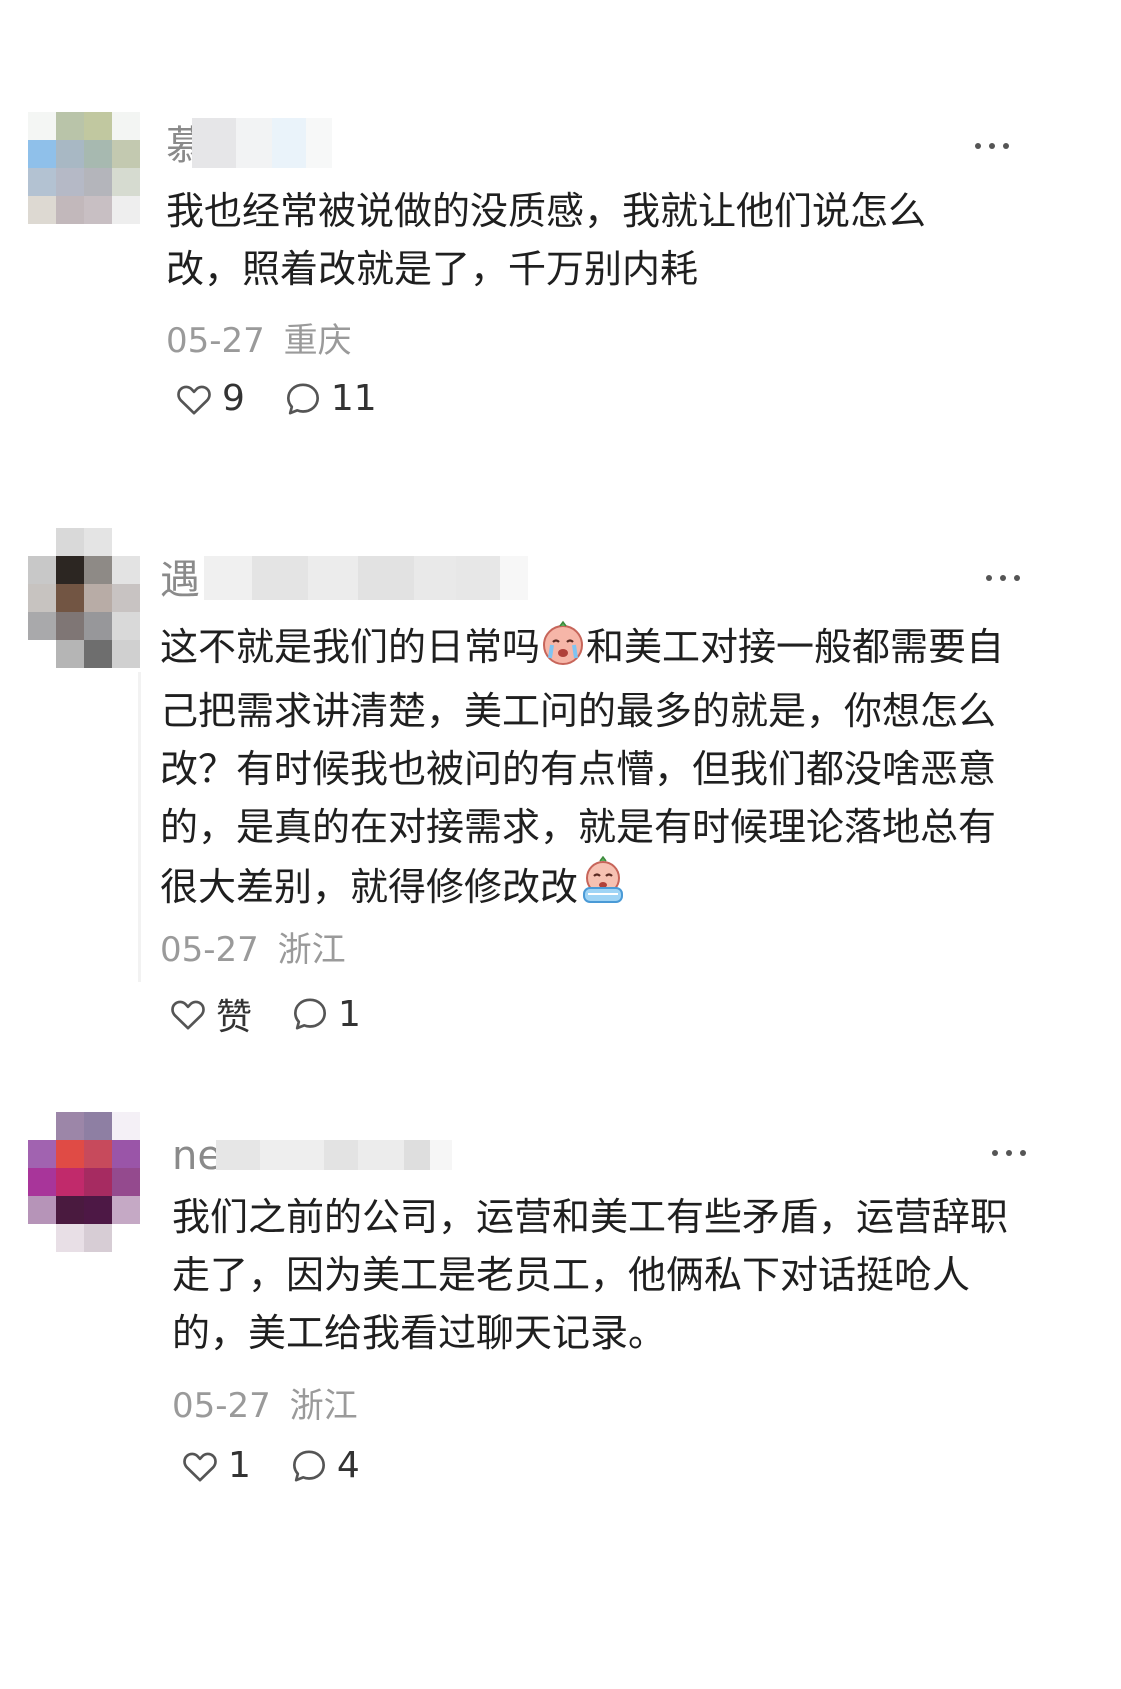  Describe the element at coordinates (353, 398) in the screenshot. I see `reply-count: 11` at that location.